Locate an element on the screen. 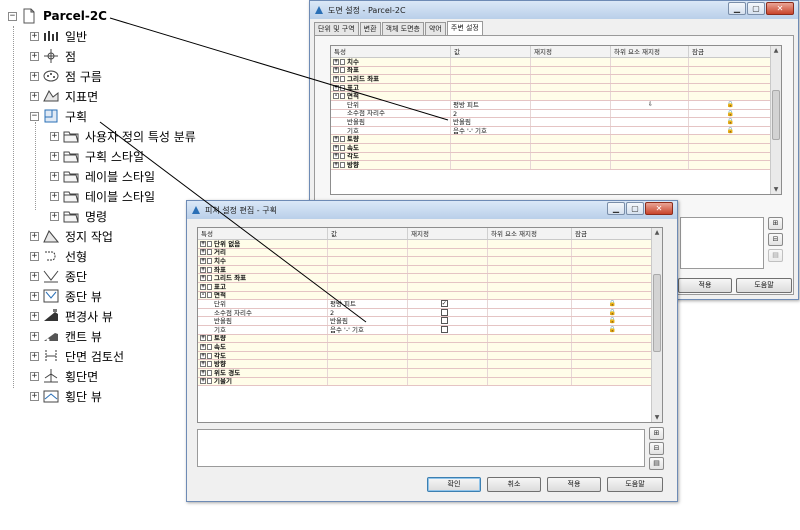 The height and width of the screenshot is (530, 800). scroll-thumb is located at coordinates (657, 313).